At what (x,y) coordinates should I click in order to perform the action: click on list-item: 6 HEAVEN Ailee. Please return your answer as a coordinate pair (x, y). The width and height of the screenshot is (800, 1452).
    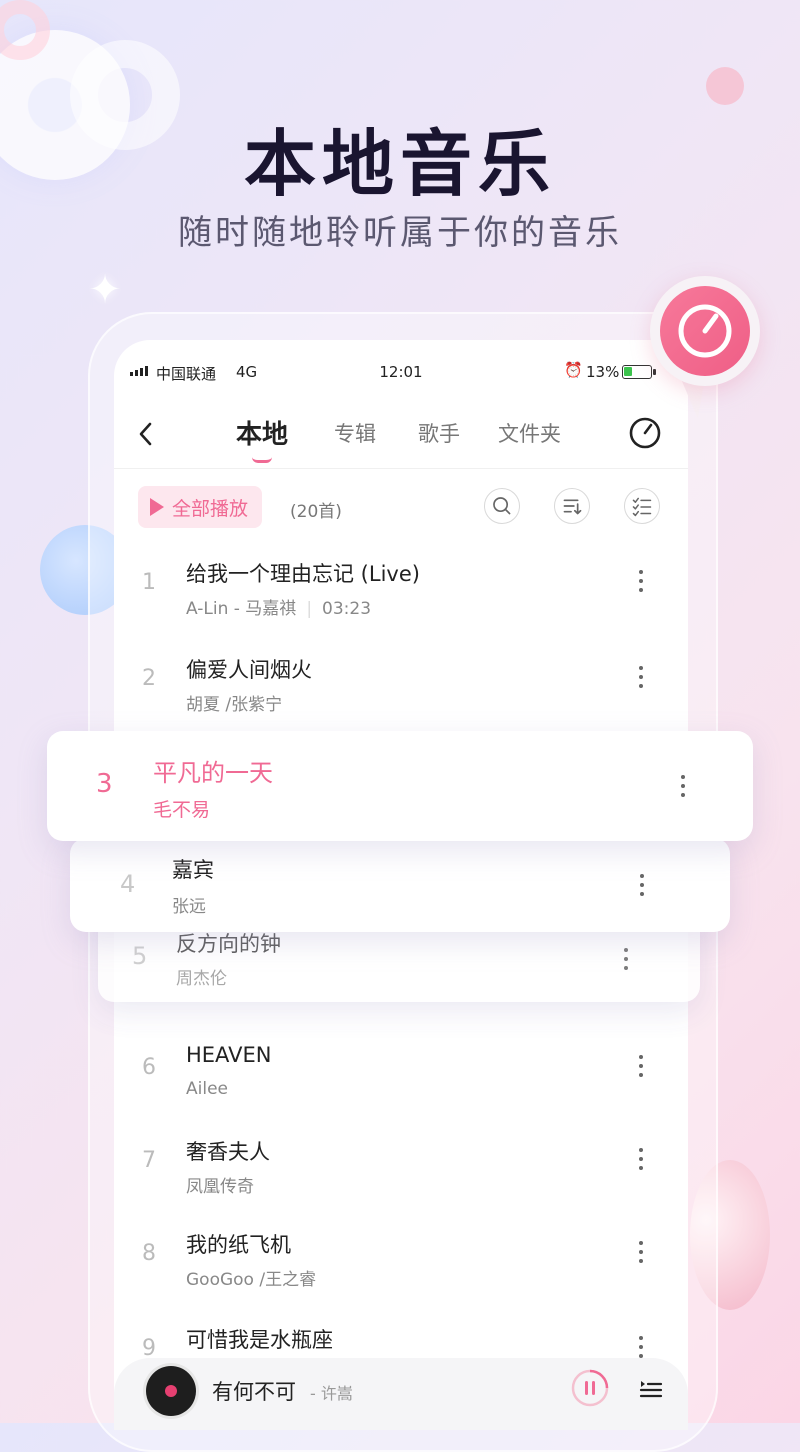
    Looking at the image, I should click on (401, 1072).